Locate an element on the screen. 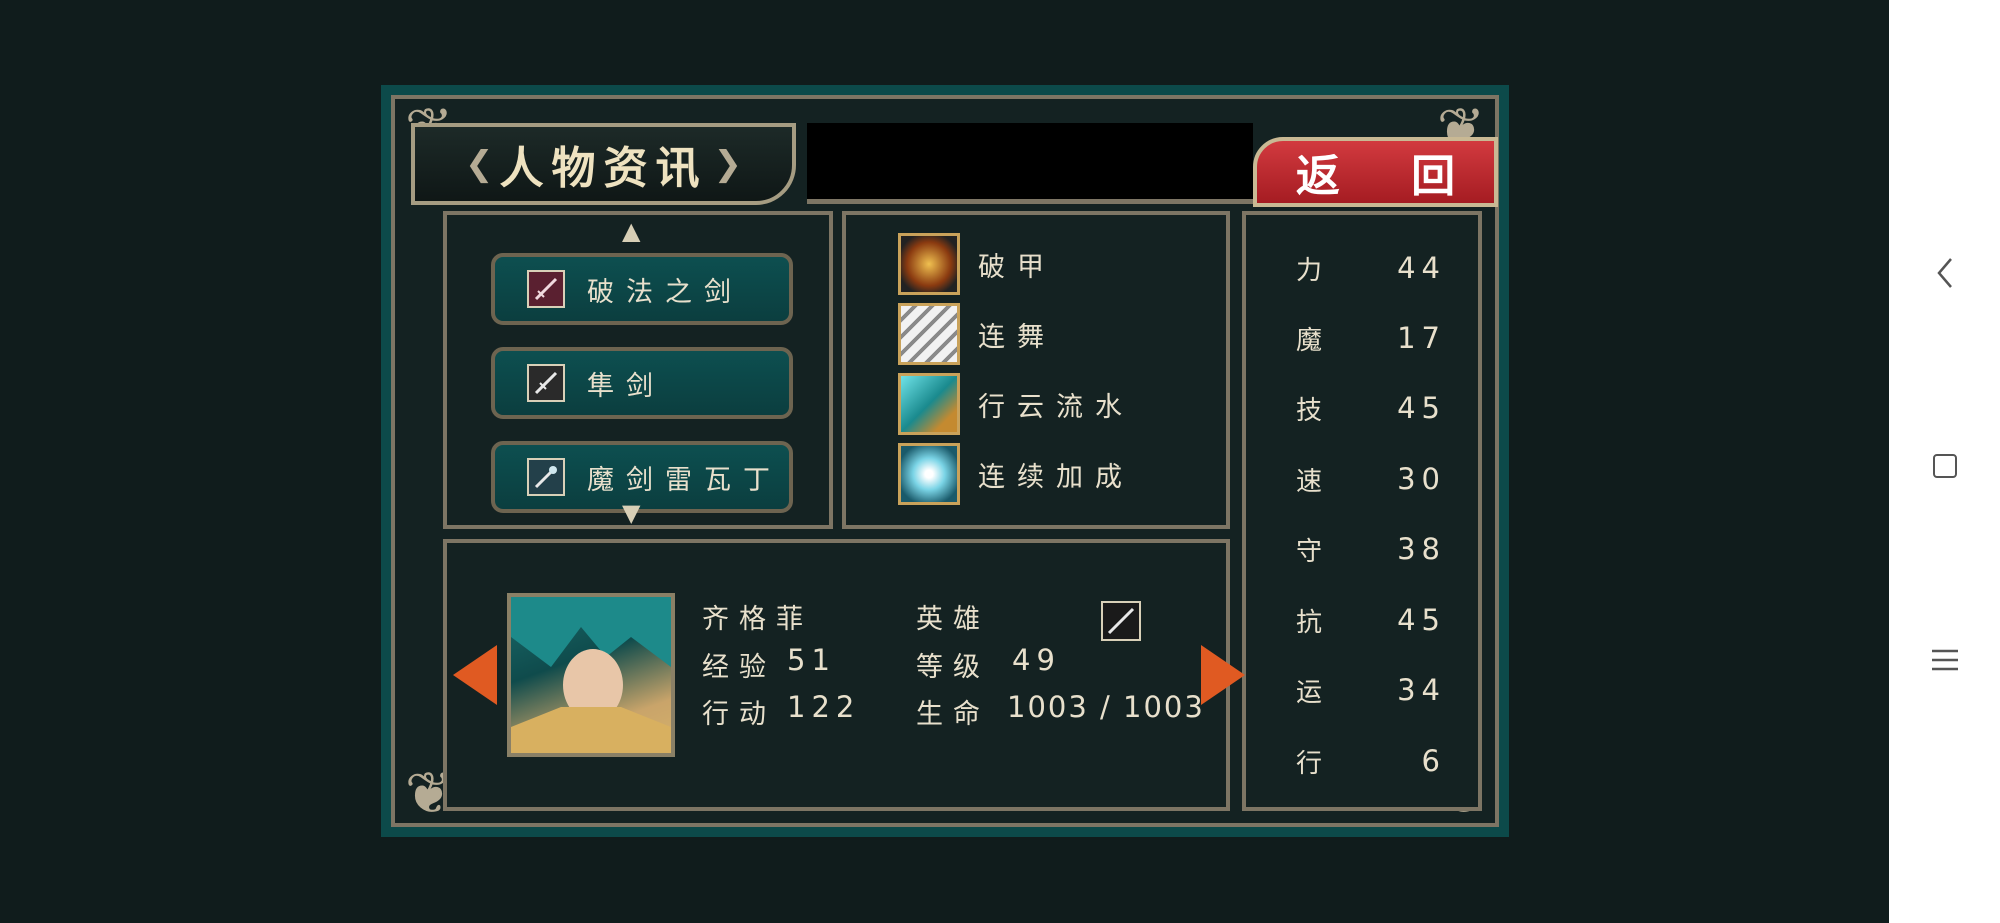 This screenshot has height=923, width=2000. burst-icon is located at coordinates (929, 474).